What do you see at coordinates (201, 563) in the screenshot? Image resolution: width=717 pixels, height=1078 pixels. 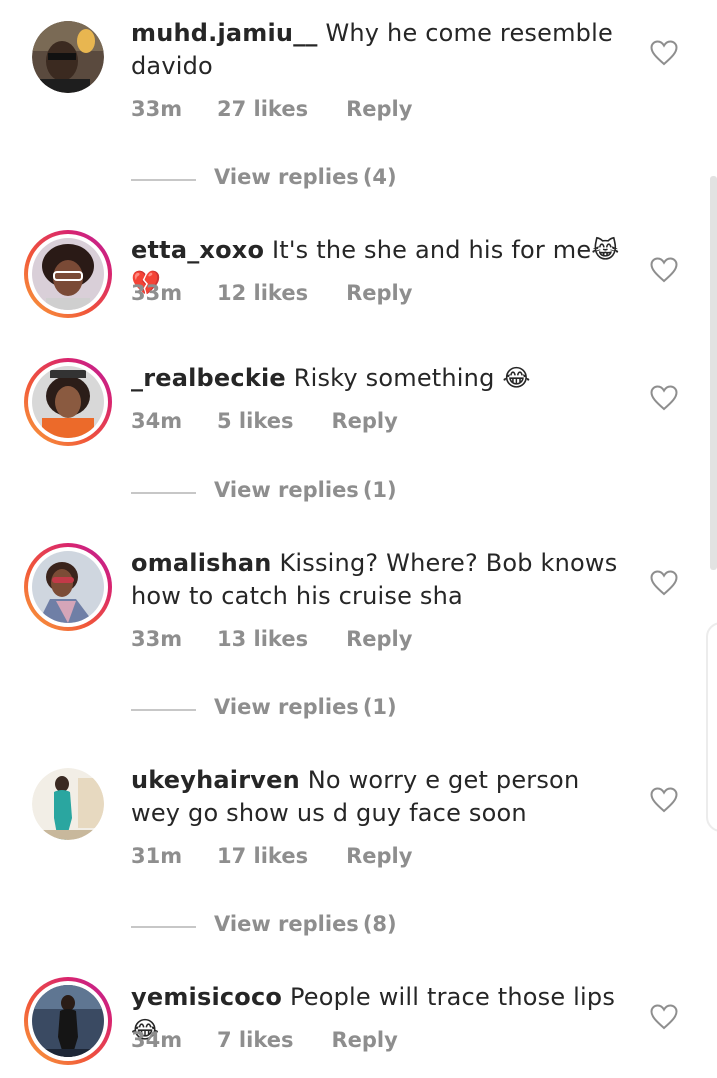 I see `comment-username: omalishan` at bounding box center [201, 563].